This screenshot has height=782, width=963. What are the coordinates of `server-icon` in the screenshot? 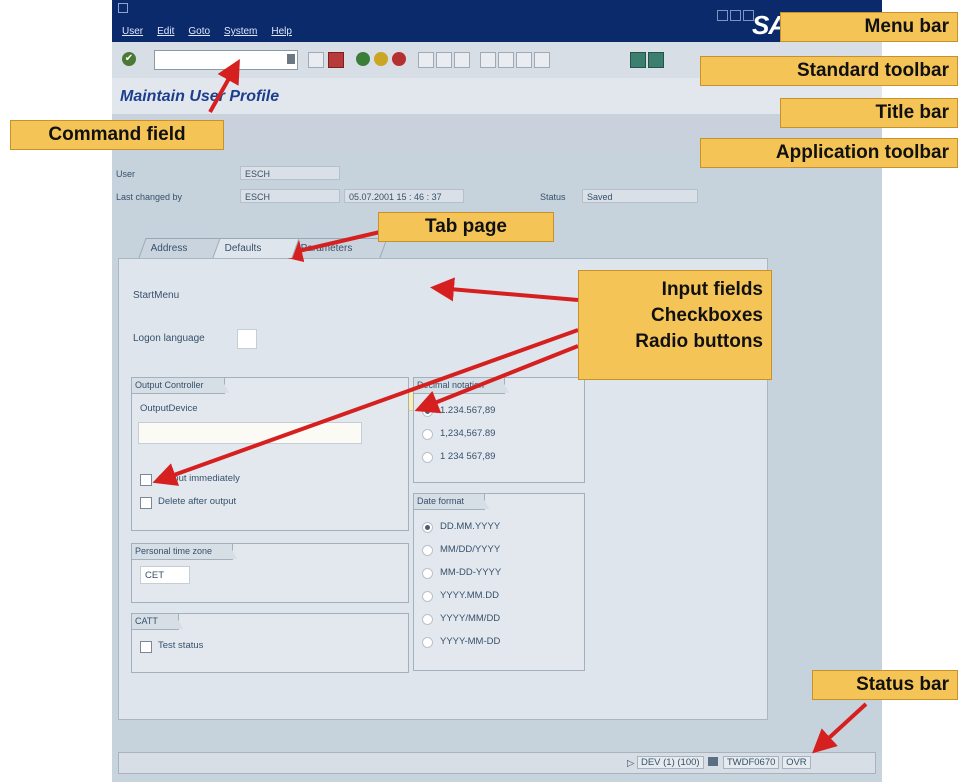 It's located at (713, 761).